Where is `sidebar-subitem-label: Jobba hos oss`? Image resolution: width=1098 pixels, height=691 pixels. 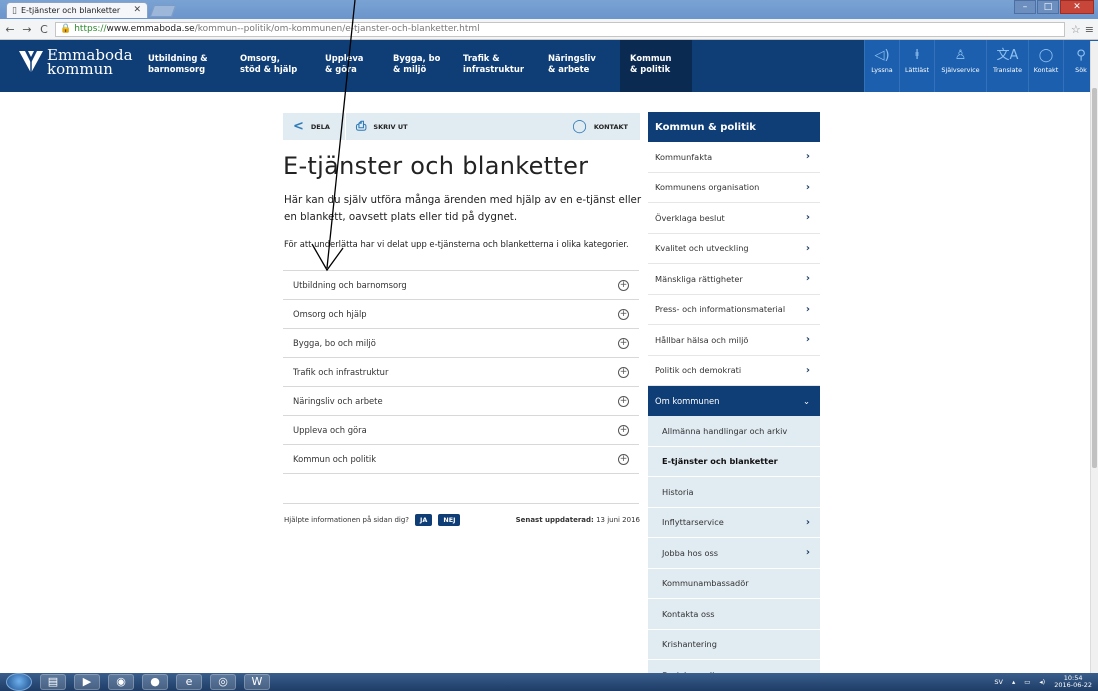 sidebar-subitem-label: Jobba hos oss is located at coordinates (690, 552).